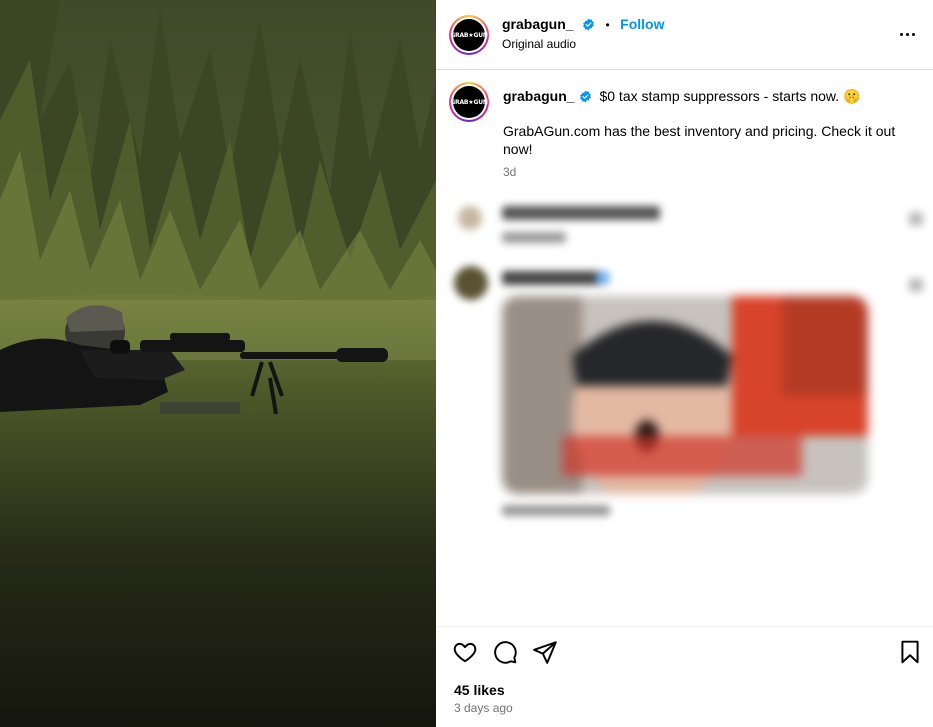 This screenshot has height=727, width=933. What do you see at coordinates (465, 652) in the screenshot?
I see `heart-icon` at bounding box center [465, 652].